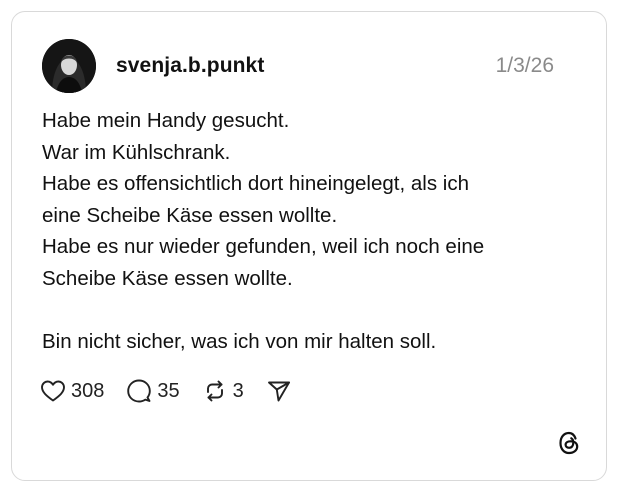 This screenshot has height=493, width=620. Describe the element at coordinates (190, 215) in the screenshot. I see `post-text-line: eine Scheibe Käse essen wollte.` at that location.